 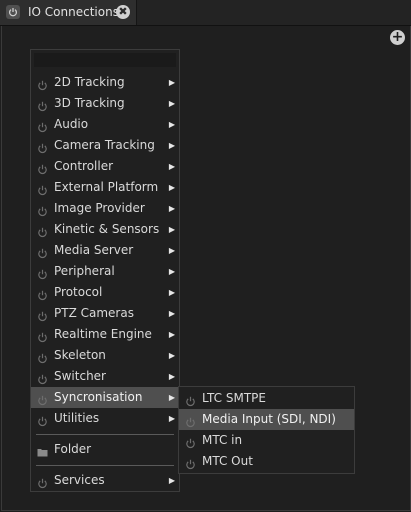 I want to click on menu-item-utilities: Utilities ▶, so click(x=105, y=418).